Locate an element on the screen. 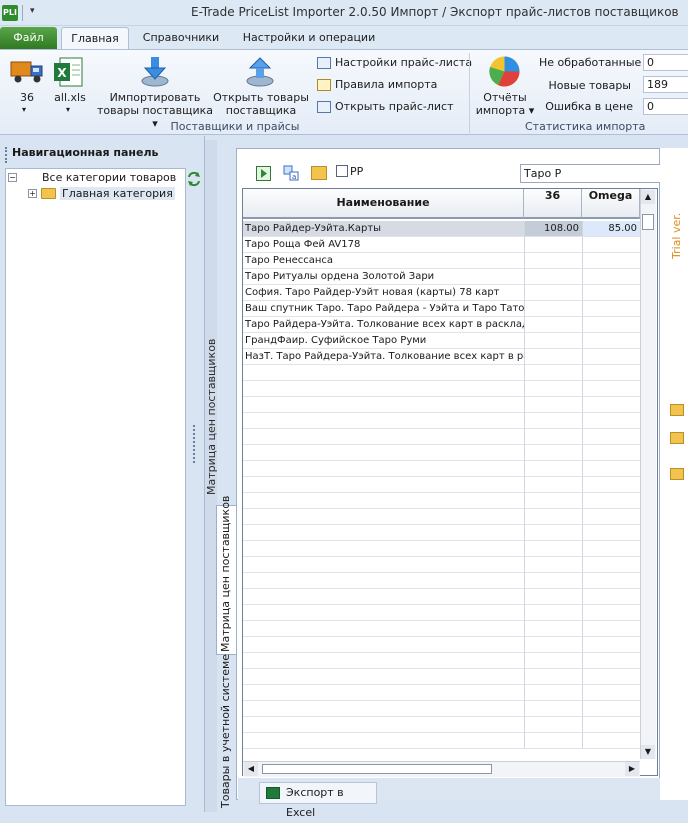 Image resolution: width=688 pixels, height=823 pixels. file-dropdown-icon: ▾ is located at coordinates (68, 109).